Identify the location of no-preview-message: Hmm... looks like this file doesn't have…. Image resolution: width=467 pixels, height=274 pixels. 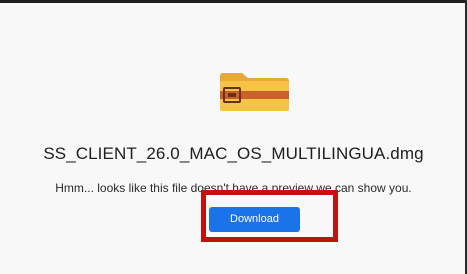
(233, 188).